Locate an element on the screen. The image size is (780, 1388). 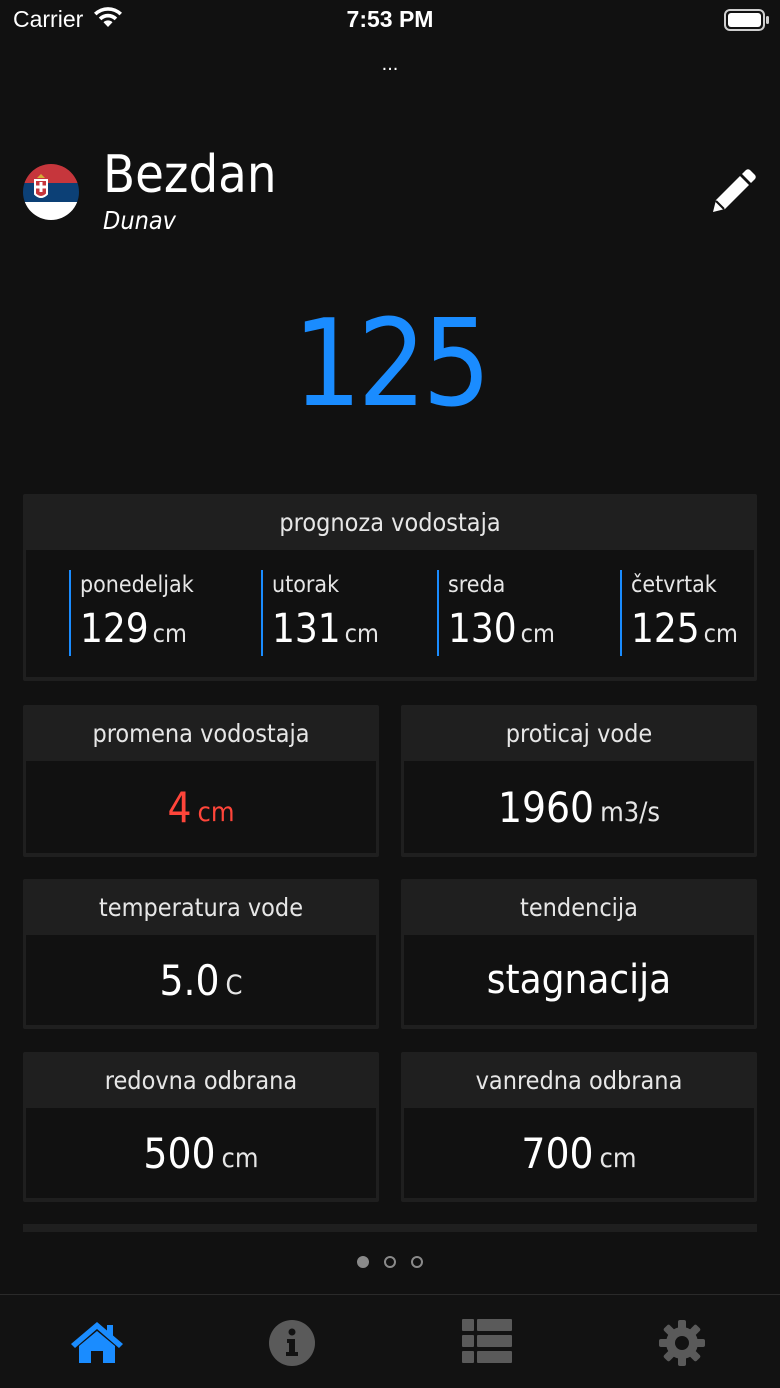
level-change-card: promena vodostaja 4 cm is located at coordinates (201, 781).